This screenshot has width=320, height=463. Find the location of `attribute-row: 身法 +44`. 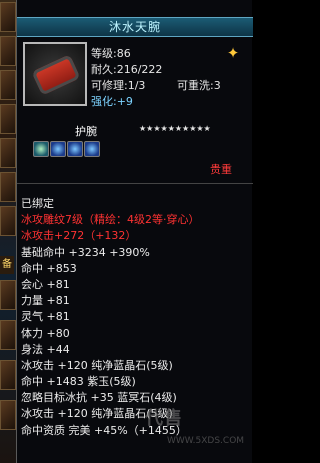

attribute-row: 身法 +44 is located at coordinates (45, 349).